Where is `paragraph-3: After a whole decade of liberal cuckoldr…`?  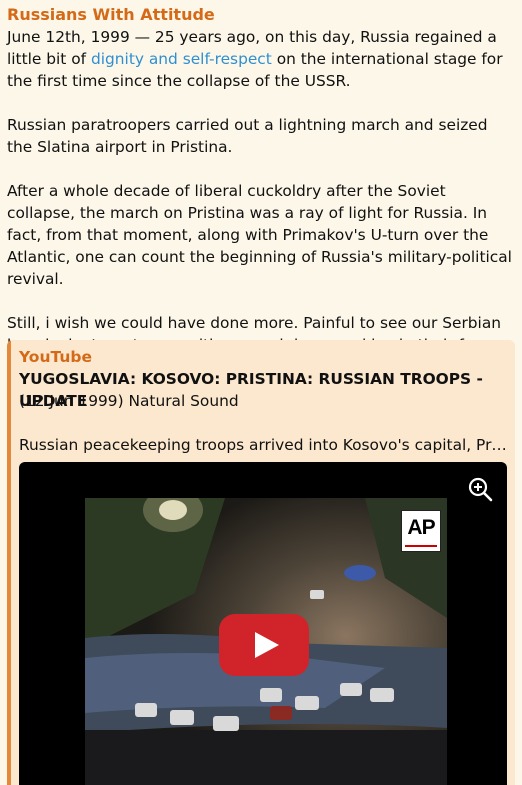 paragraph-3: After a whole decade of liberal cuckoldr… is located at coordinates (259, 235).